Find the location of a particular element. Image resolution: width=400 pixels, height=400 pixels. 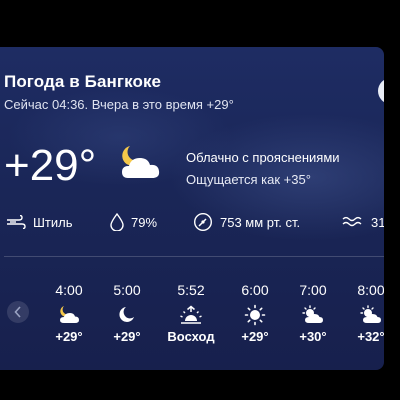

water-drop-icon is located at coordinates (117, 222).